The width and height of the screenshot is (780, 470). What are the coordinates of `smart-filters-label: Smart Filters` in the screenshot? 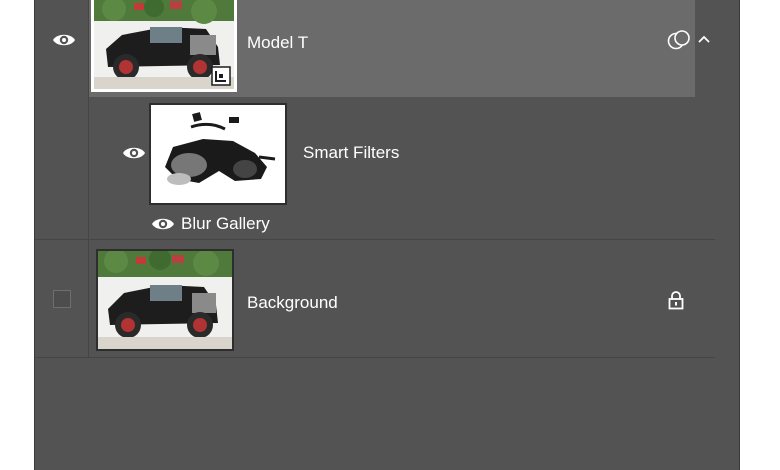 It's located at (351, 153).